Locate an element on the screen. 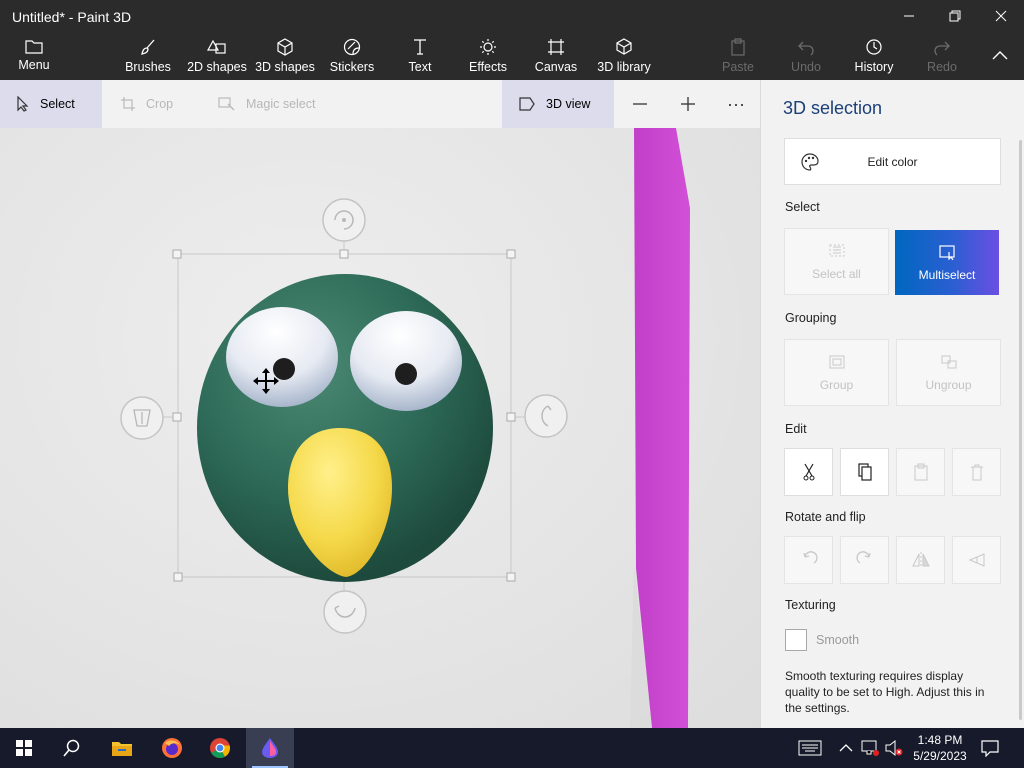 The height and width of the screenshot is (768, 1024). select-all-button: Select all is located at coordinates (836, 261).